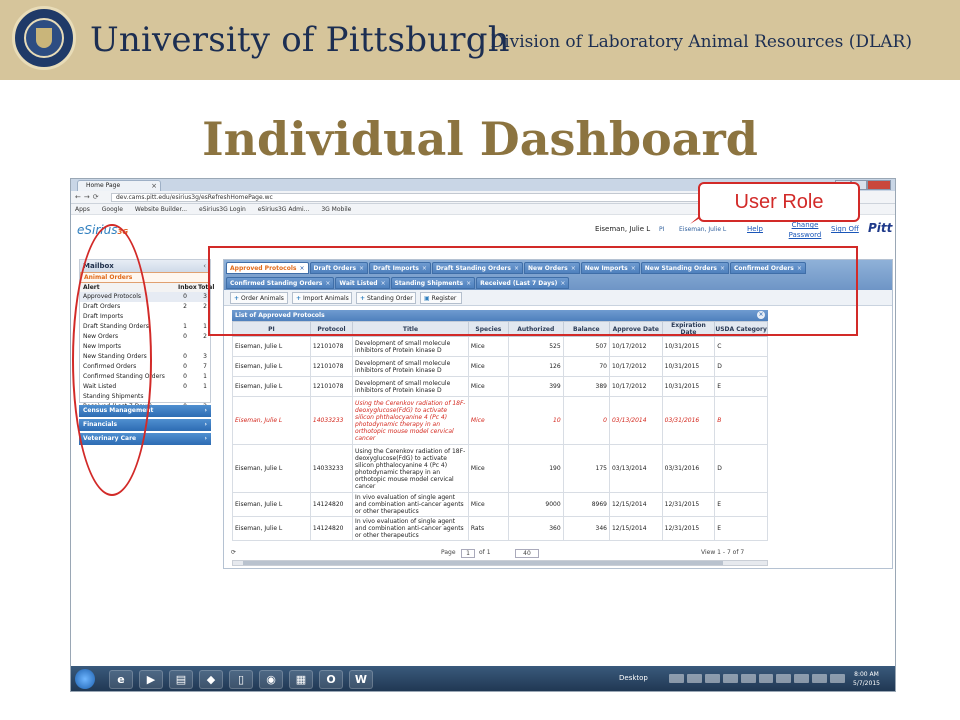 This screenshot has height=720, width=960. Describe the element at coordinates (119, 185) in the screenshot. I see `browser-tab: Home Page ×` at that location.